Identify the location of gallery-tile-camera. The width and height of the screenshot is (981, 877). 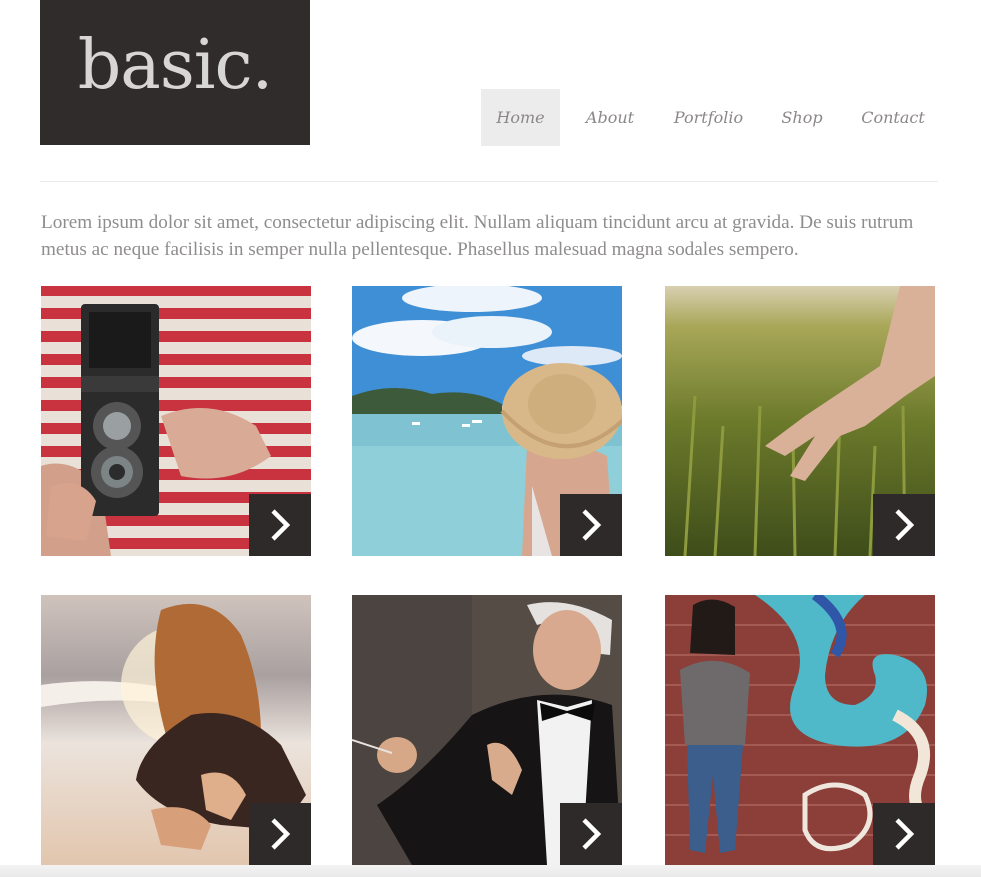
(176, 421).